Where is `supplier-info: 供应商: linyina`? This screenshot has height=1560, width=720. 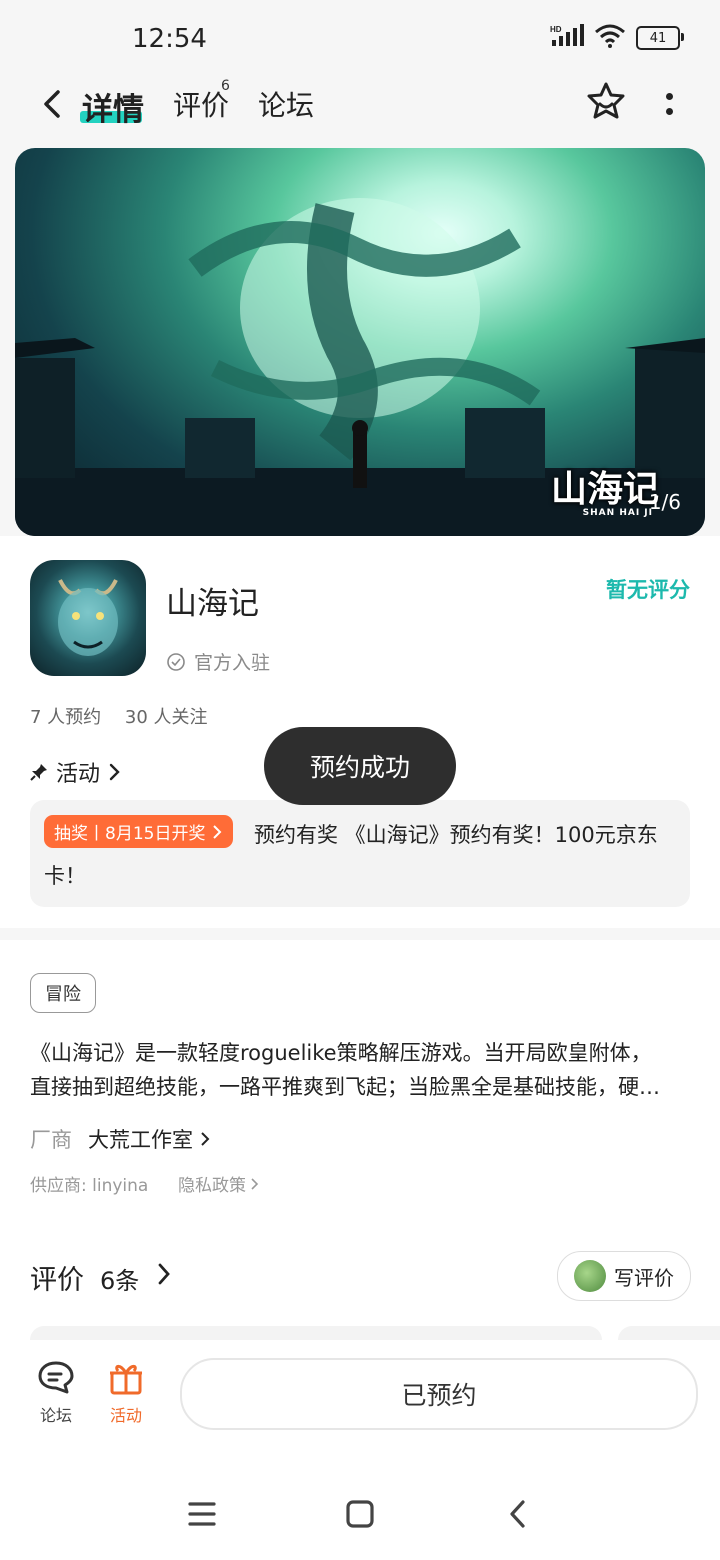
supplier-info: 供应商: linyina is located at coordinates (89, 1186).